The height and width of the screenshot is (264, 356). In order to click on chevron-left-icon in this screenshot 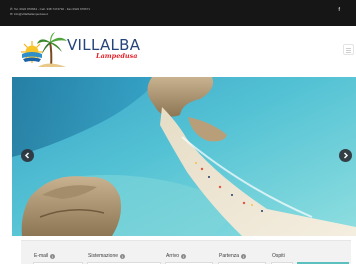, I will do `click(27, 155)`.